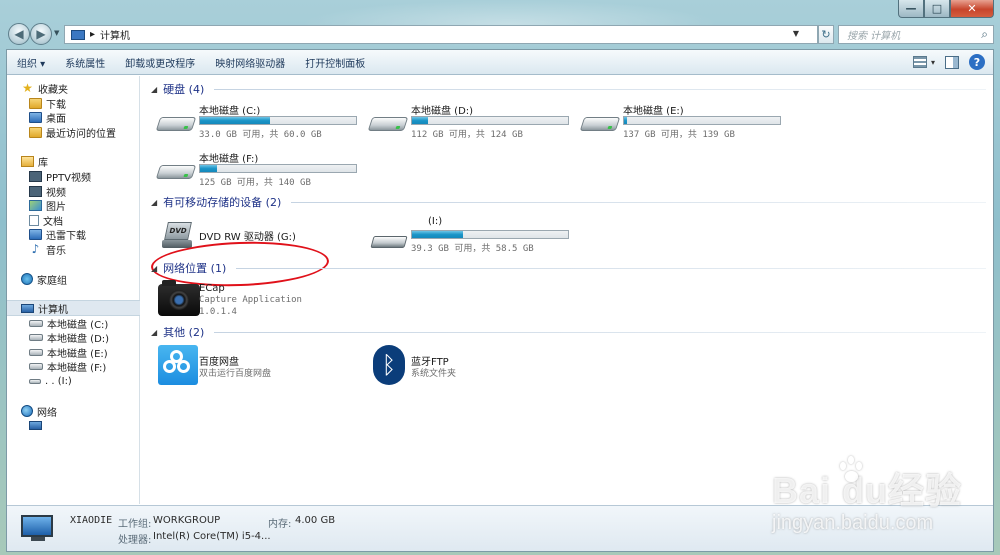 This screenshot has width=1000, height=555. I want to click on group-header-hard-disks: ◢ 硬盘 (4), so click(568, 89).